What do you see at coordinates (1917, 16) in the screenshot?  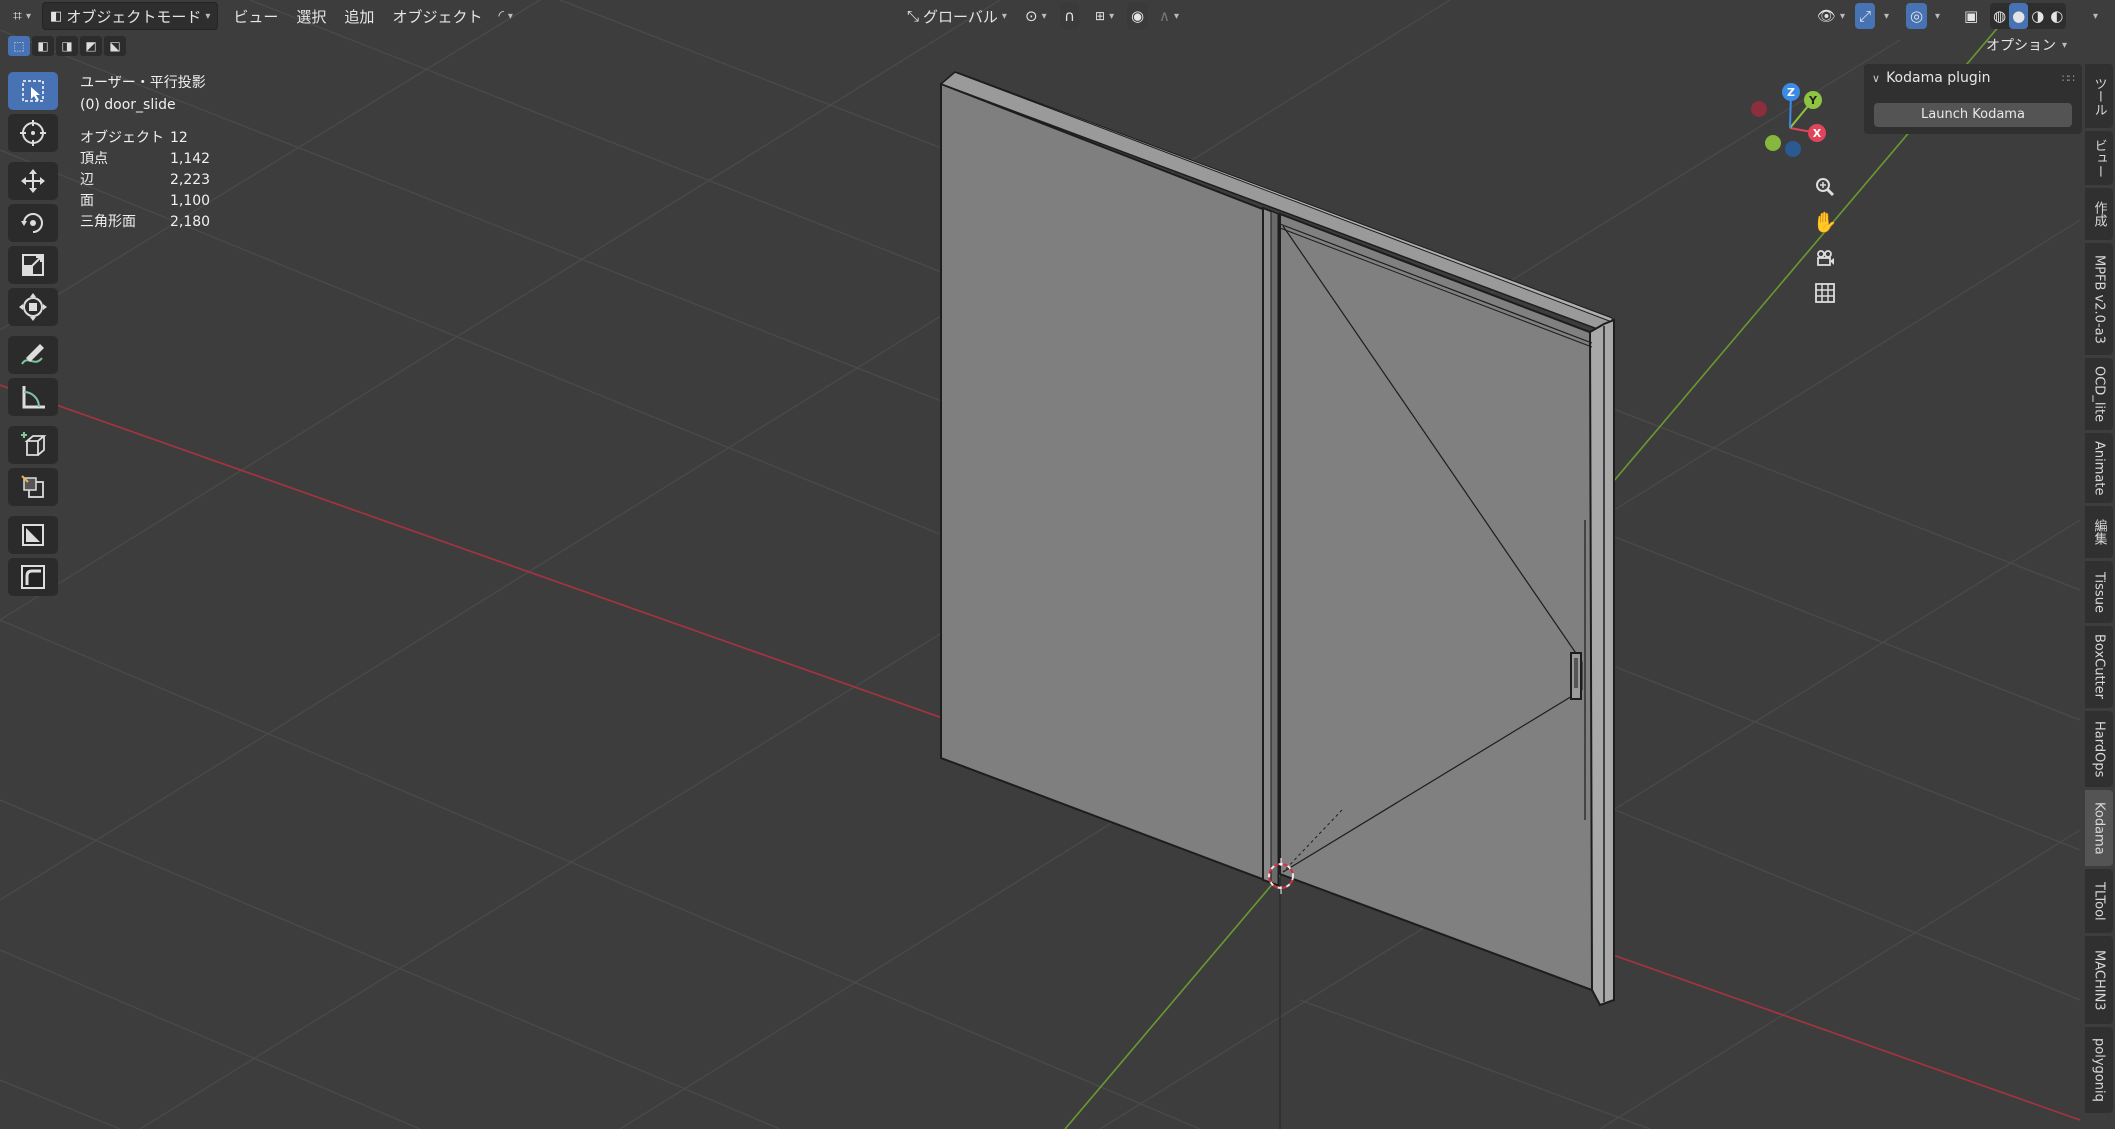 I see `overlays-toggle: ◎` at bounding box center [1917, 16].